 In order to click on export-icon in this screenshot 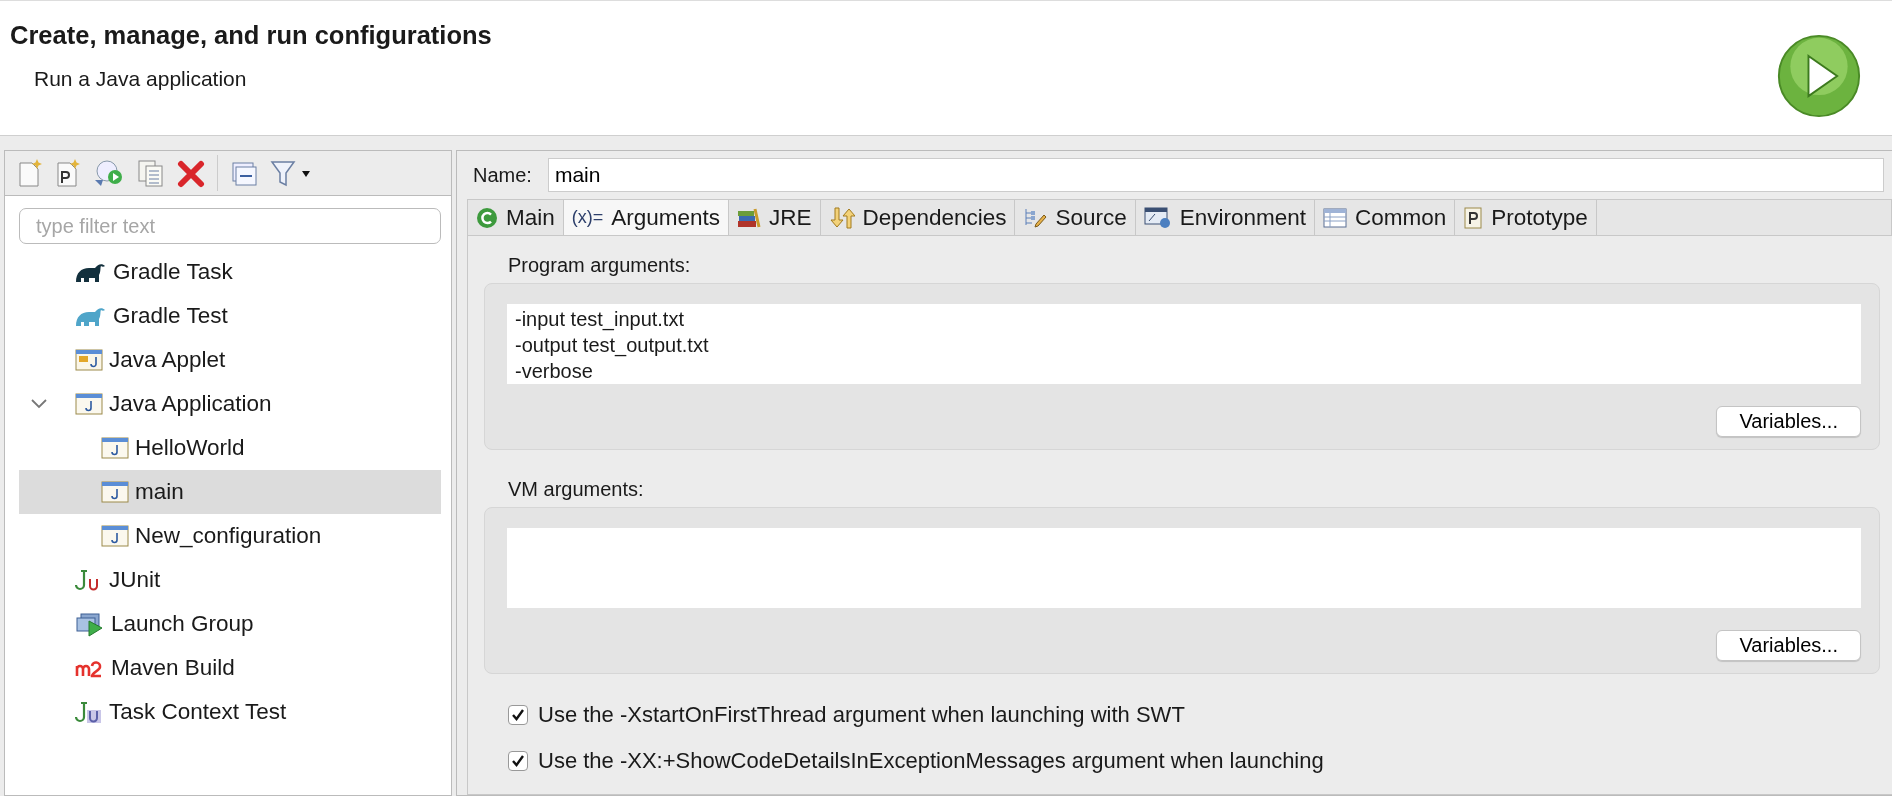, I will do `click(109, 173)`.